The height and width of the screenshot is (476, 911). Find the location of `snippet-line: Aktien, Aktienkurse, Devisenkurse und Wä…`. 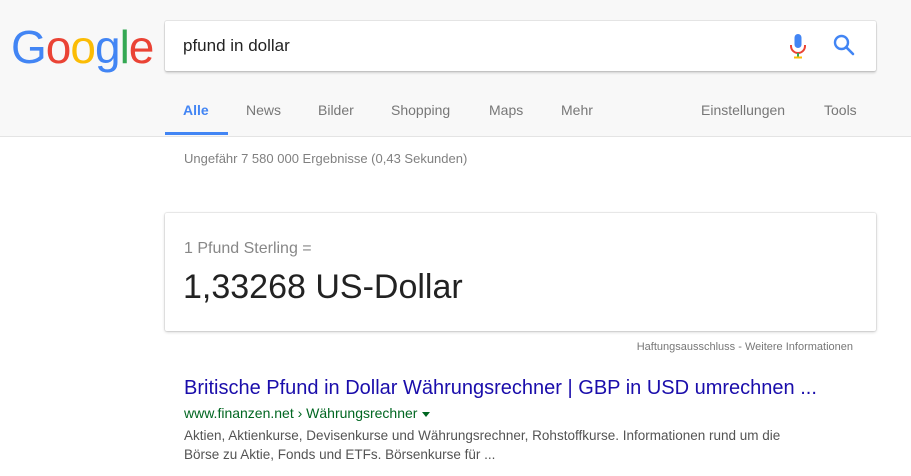

snippet-line: Aktien, Aktienkurse, Devisenkurse und Wä… is located at coordinates (482, 435).